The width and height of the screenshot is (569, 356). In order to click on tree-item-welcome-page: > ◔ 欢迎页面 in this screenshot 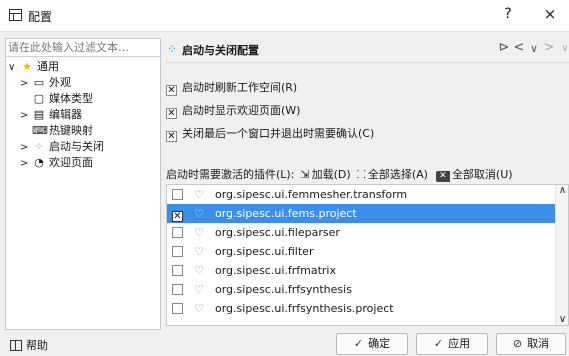, I will do `click(56, 162)`.